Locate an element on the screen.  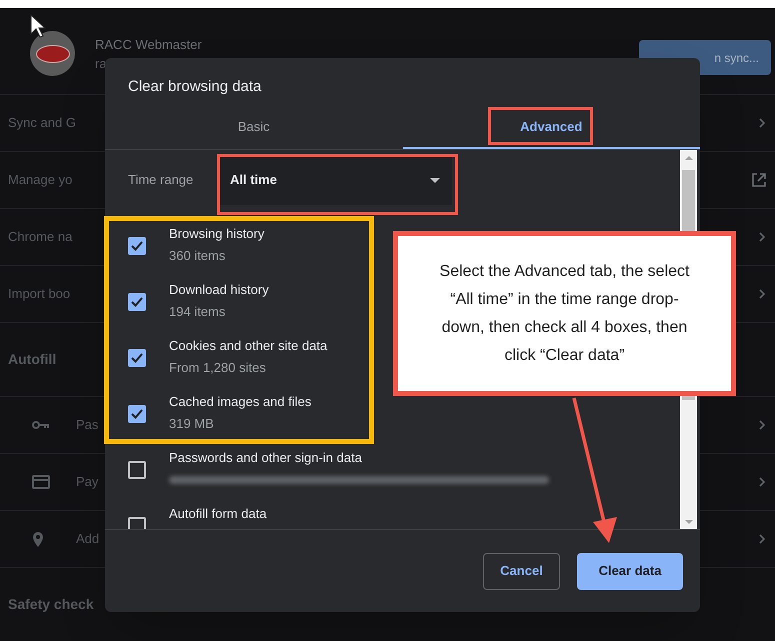
settings-row-label: Import boo is located at coordinates (39, 294).